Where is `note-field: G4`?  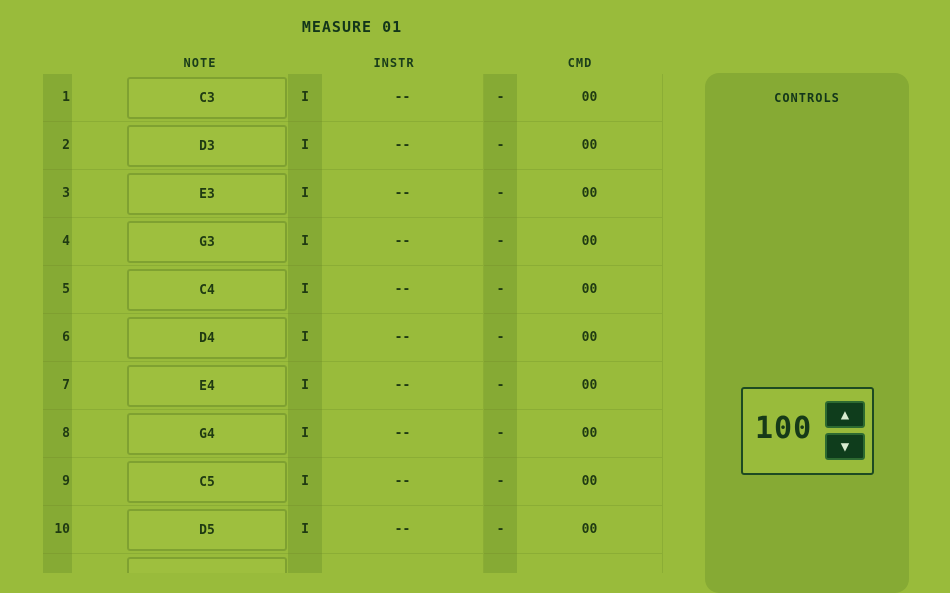 note-field: G4 is located at coordinates (207, 434).